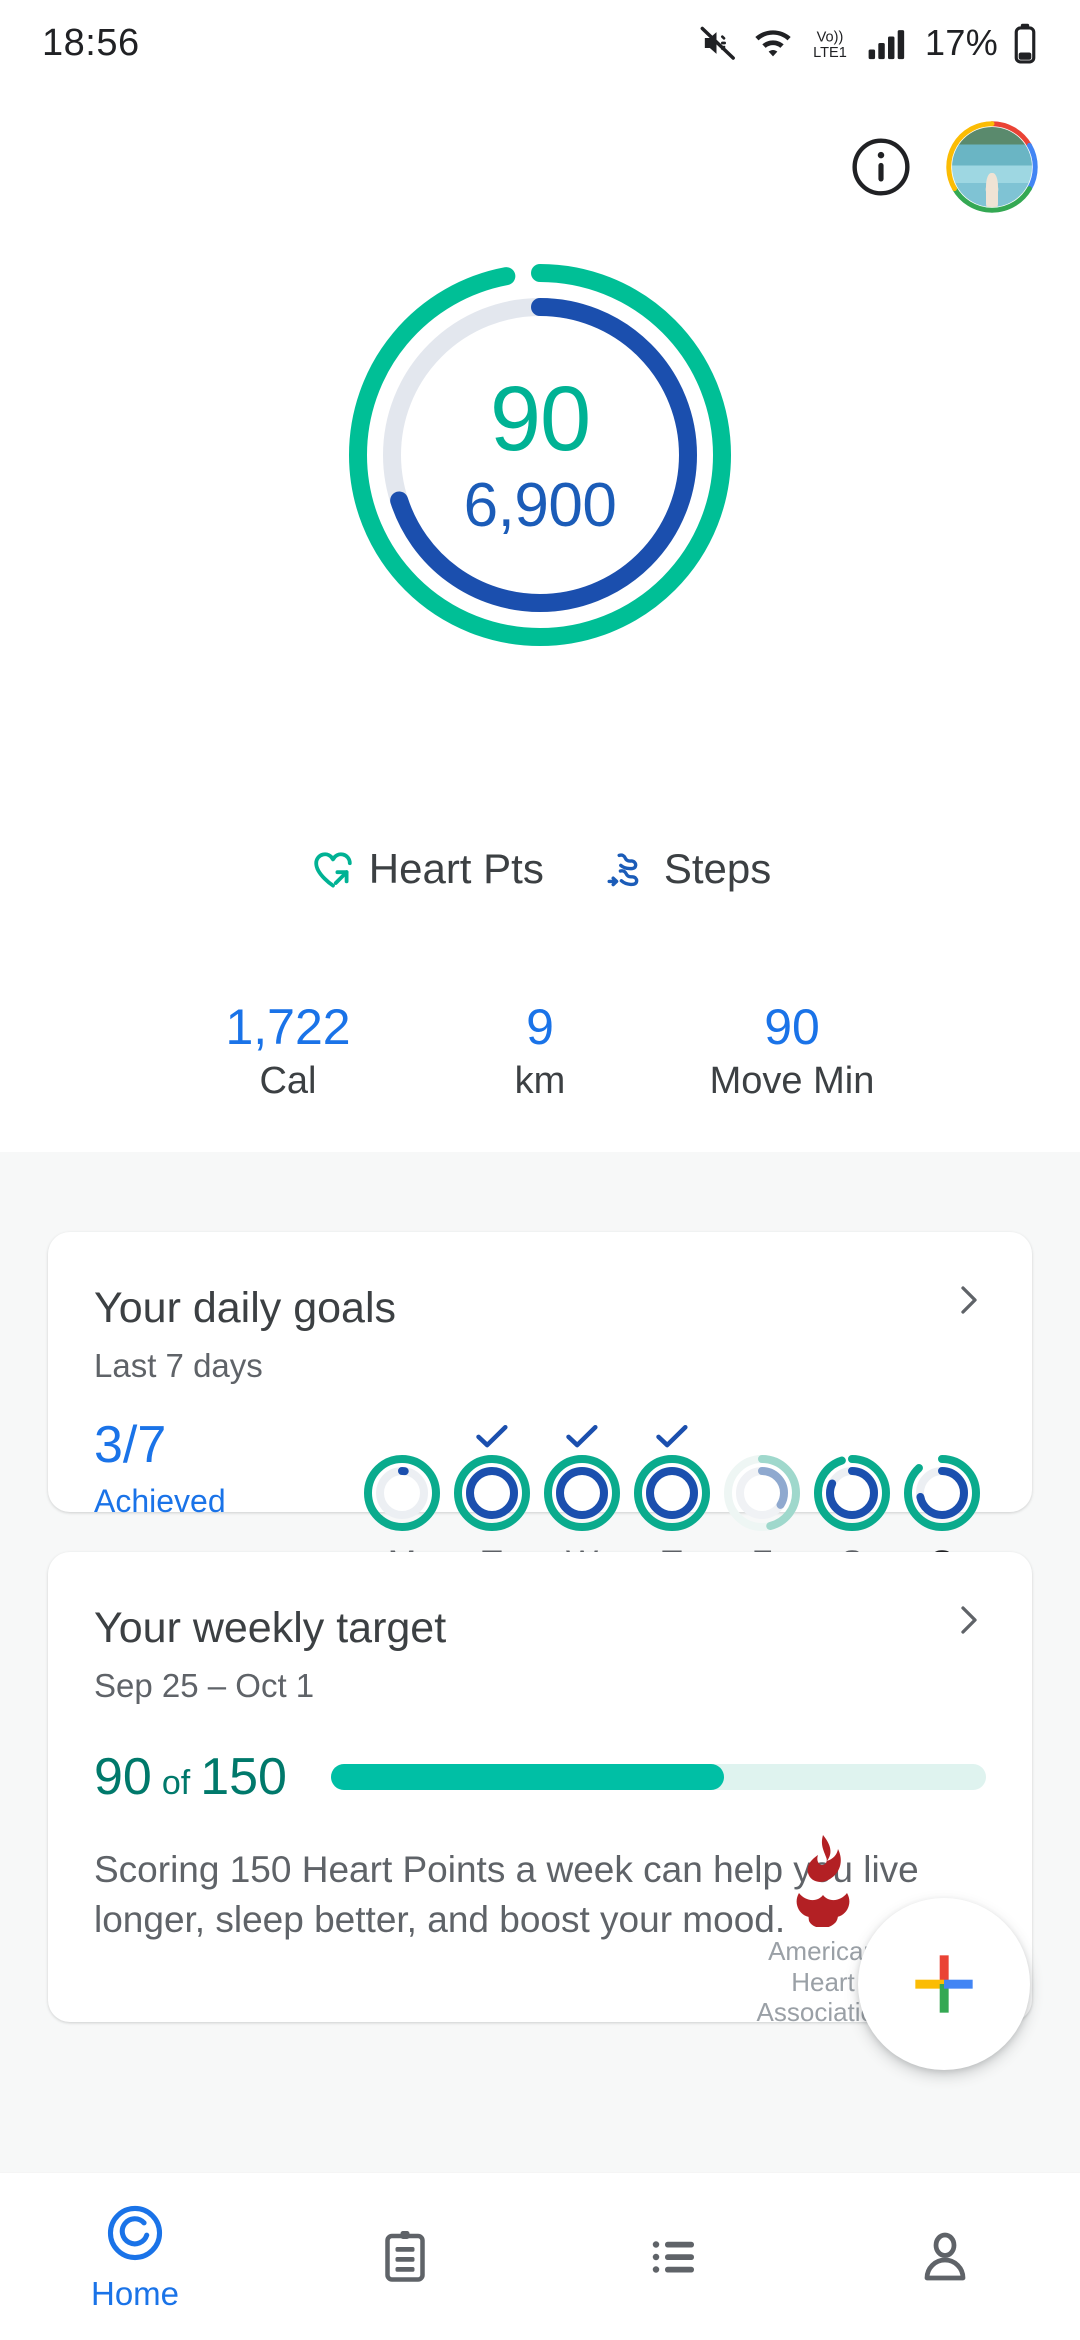 The width and height of the screenshot is (1080, 2340). I want to click on stat-calories: 1,722 Cal, so click(288, 1051).